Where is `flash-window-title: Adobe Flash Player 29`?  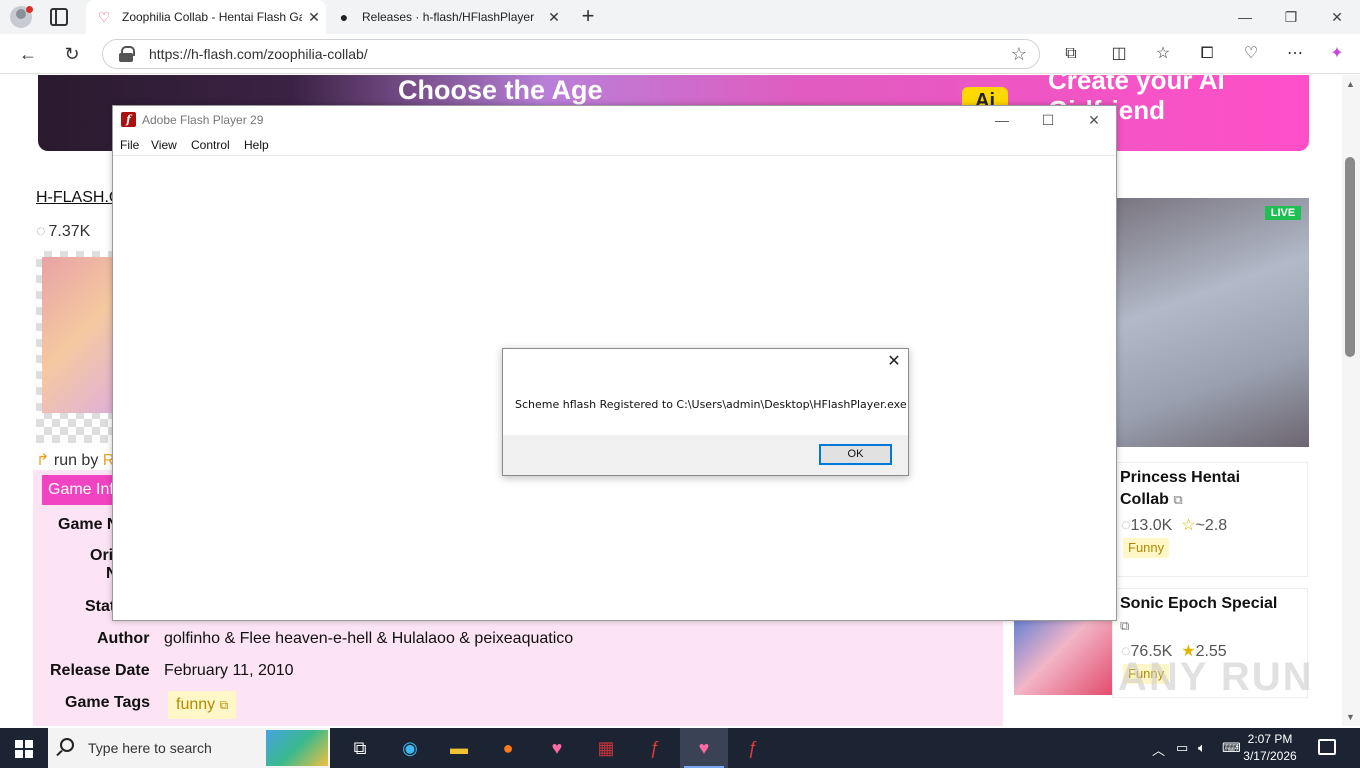 flash-window-title: Adobe Flash Player 29 is located at coordinates (203, 120).